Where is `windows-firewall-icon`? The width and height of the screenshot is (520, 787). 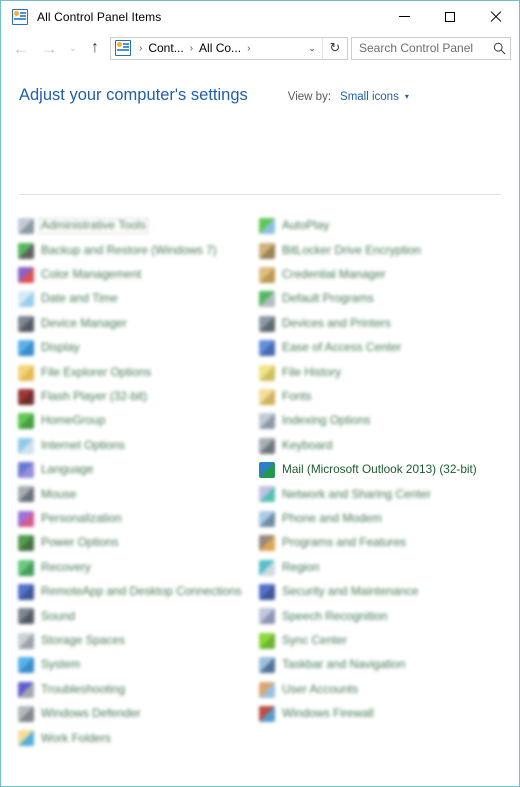 windows-firewall-icon is located at coordinates (267, 714).